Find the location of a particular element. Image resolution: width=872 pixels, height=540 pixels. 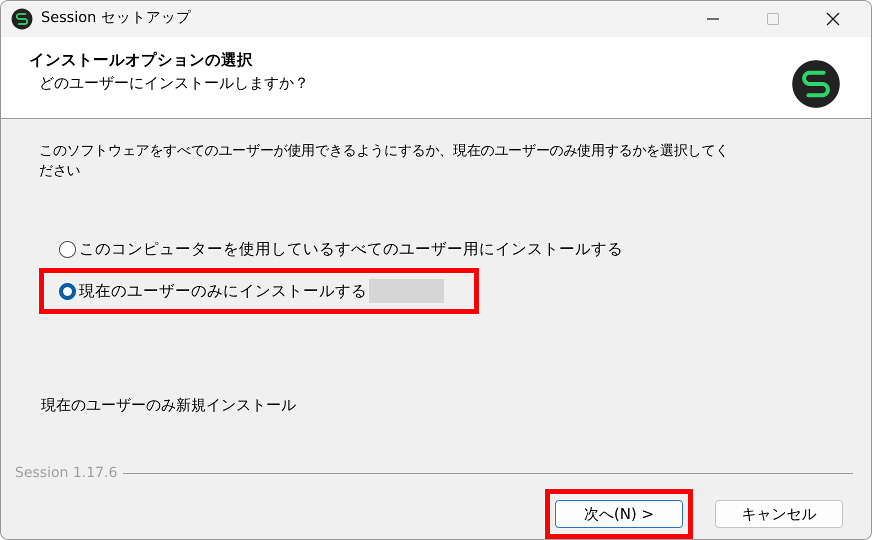

radio-option: このコンピューターを使用しているすべてのユーザー用にインストールする is located at coordinates (341, 250).